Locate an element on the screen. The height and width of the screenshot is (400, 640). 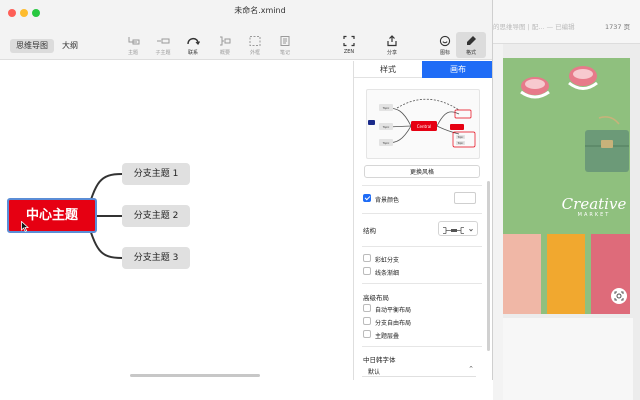
structure-label: 结构 is located at coordinates (369, 231).